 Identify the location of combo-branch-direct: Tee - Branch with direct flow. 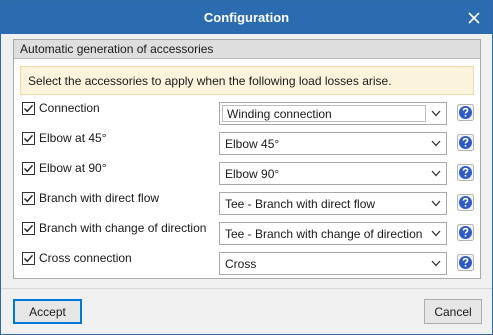
(333, 203).